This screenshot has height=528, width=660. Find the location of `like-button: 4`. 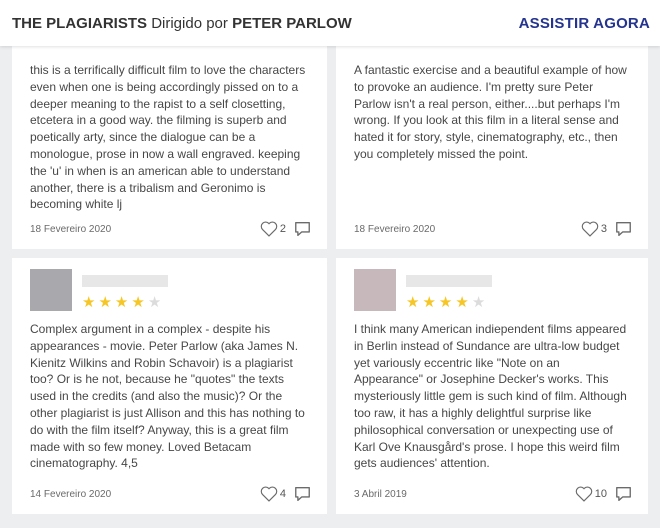

like-button: 4 is located at coordinates (273, 494).